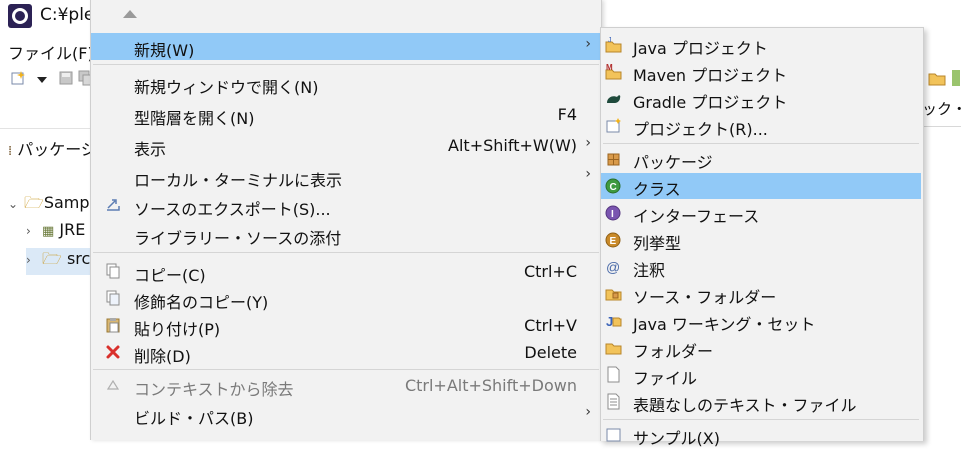  I want to click on text-file-icon, so click(613, 401).